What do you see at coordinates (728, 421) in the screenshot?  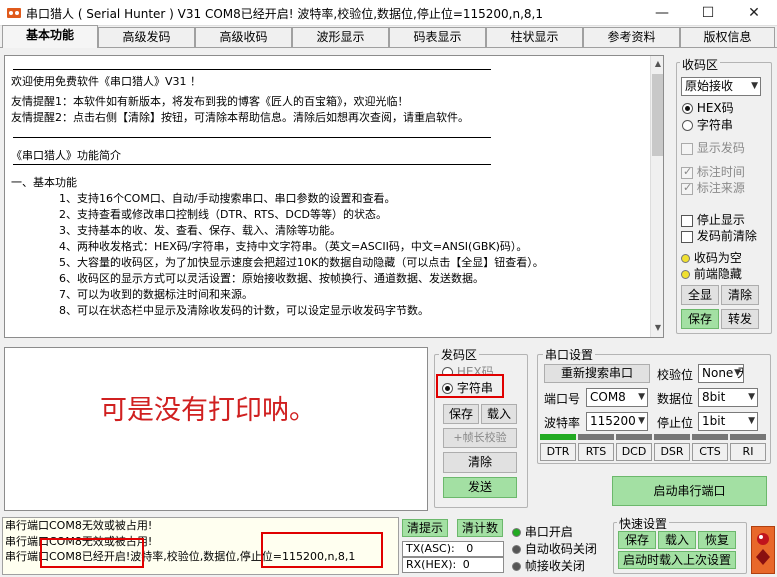 I see `stopbits-select: 1bit ▼` at bounding box center [728, 421].